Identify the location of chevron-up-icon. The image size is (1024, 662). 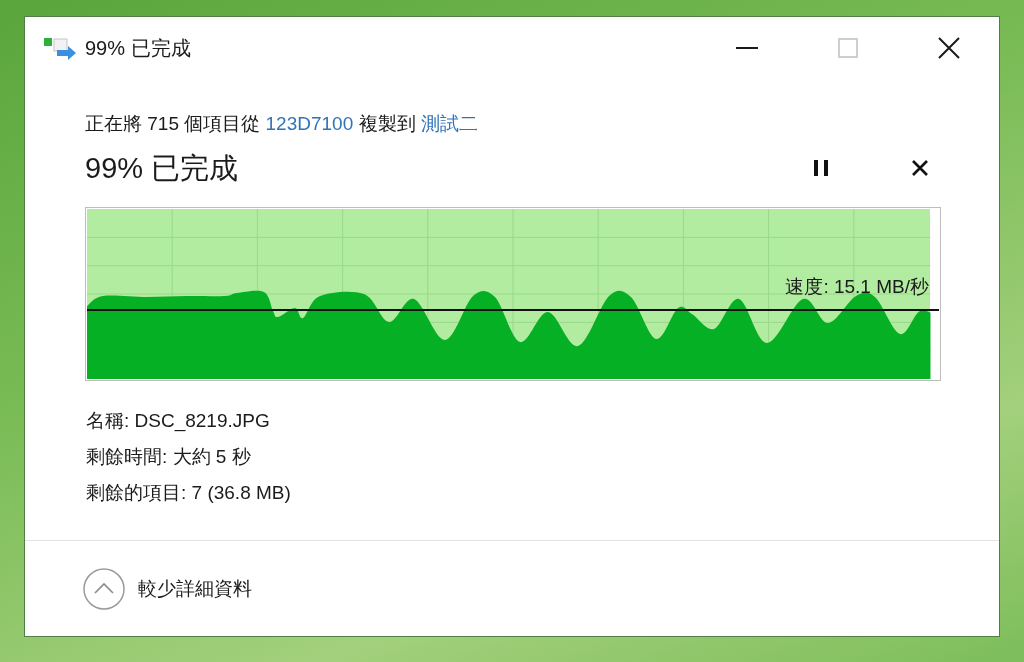
(104, 588).